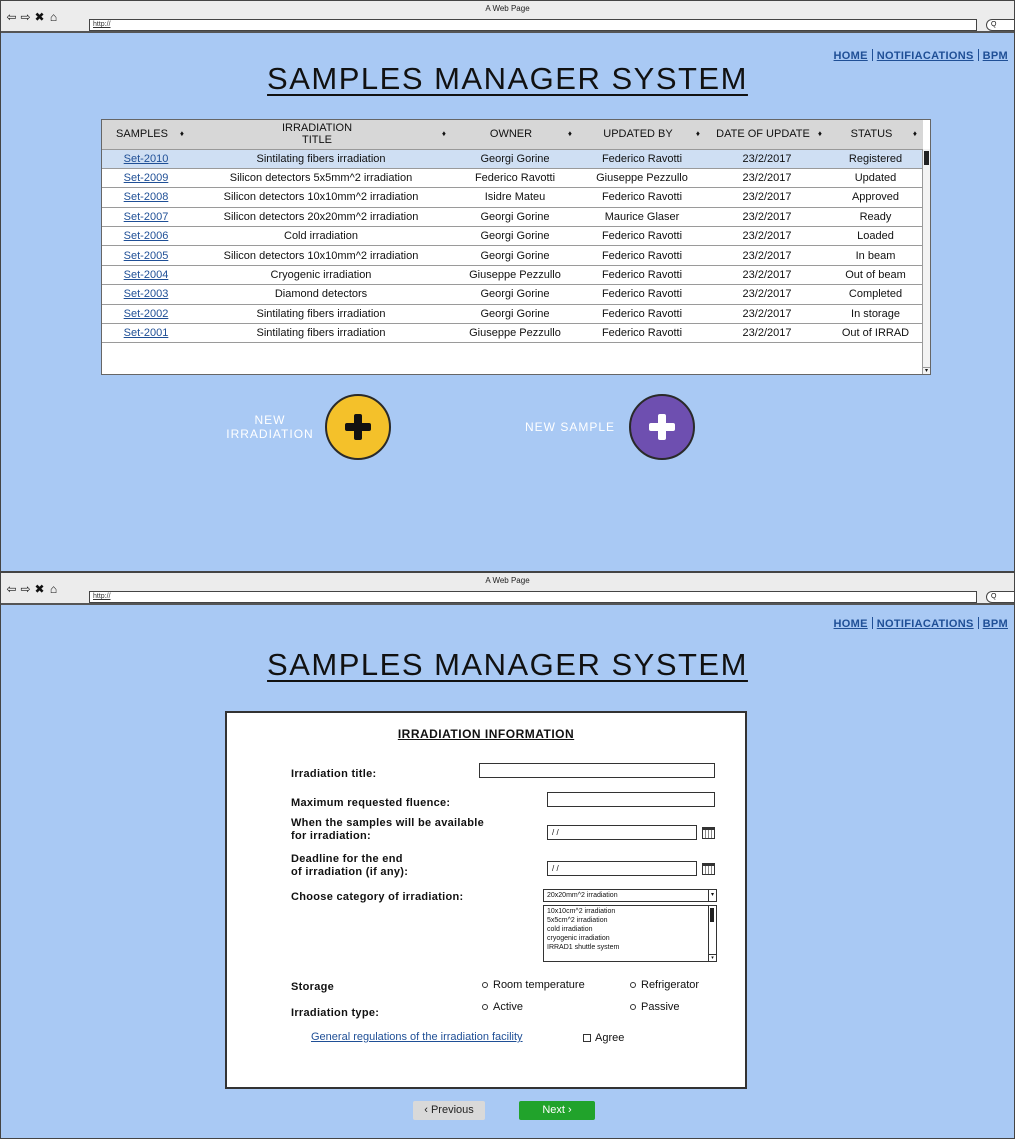 This screenshot has width=1015, height=1139. I want to click on table-scrollbar: ▾, so click(926, 261).